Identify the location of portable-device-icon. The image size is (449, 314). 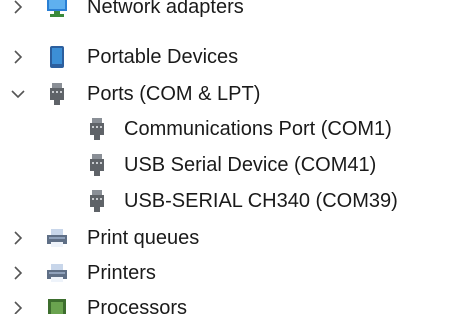
(57, 57).